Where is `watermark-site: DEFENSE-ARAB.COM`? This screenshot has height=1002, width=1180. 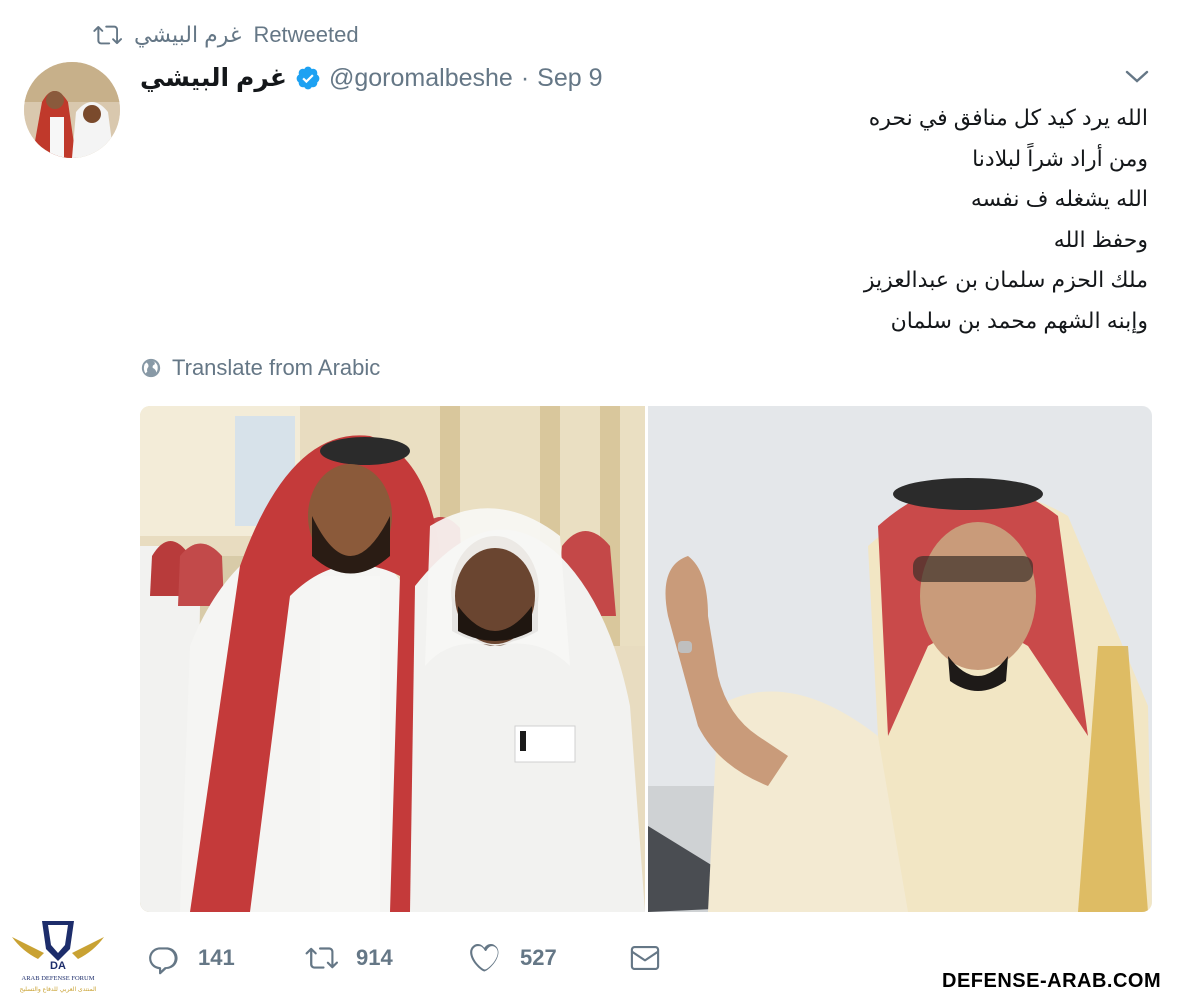
watermark-site: DEFENSE-ARAB.COM is located at coordinates (1052, 981).